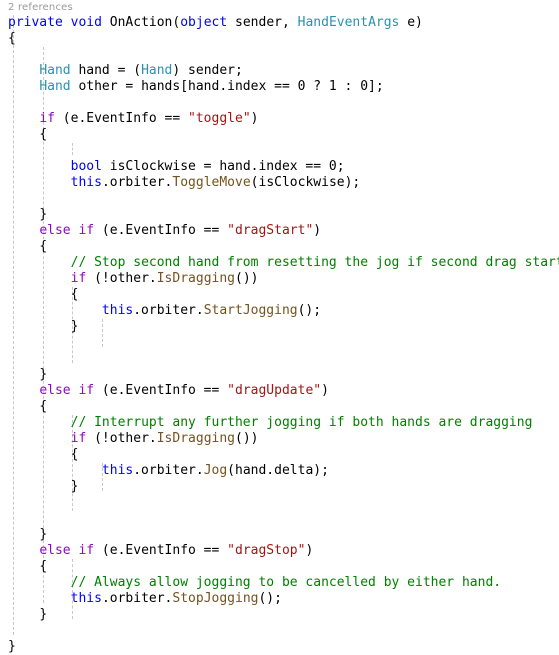 Image resolution: width=559 pixels, height=655 pixels. Describe the element at coordinates (86, 550) in the screenshot. I see `code-token-ctl: if` at that location.